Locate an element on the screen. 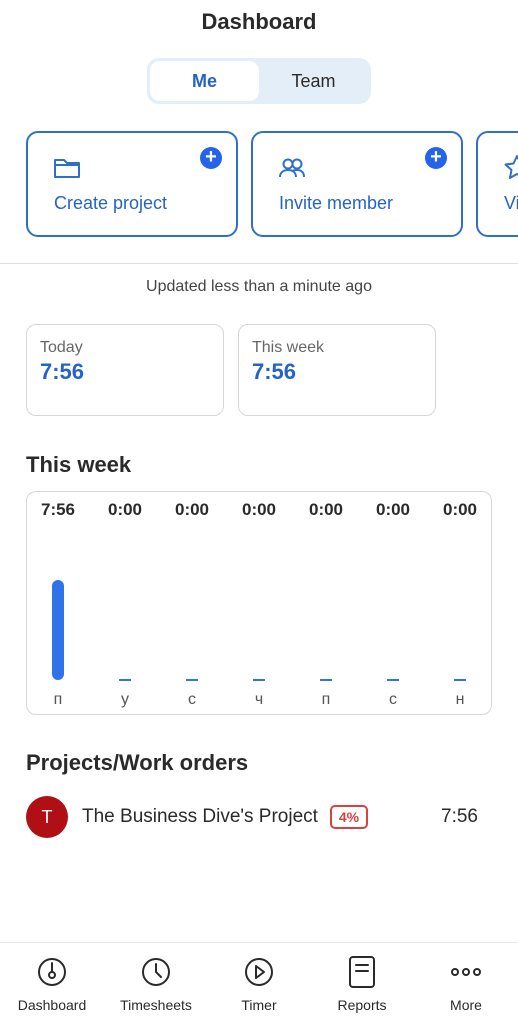  nav-timesheets: Timesheets is located at coordinates (156, 983).